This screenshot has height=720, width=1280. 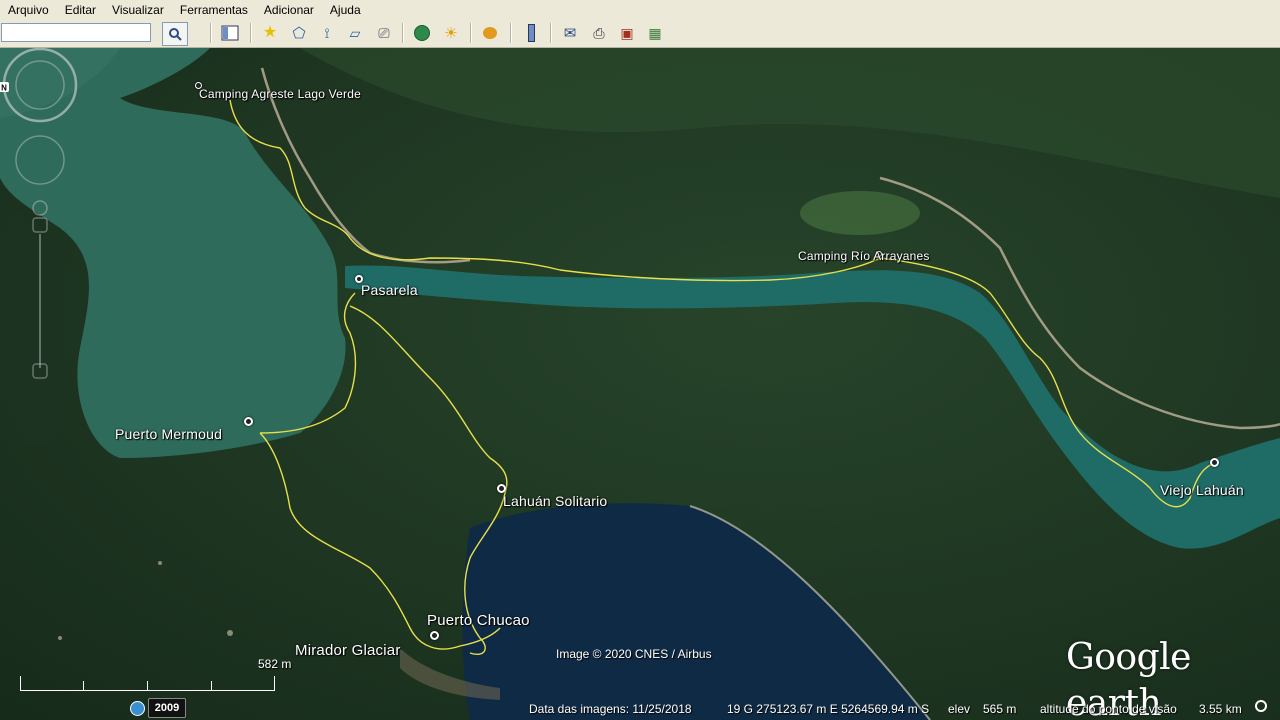 What do you see at coordinates (640, 34) in the screenshot?
I see `toolbar: ★ ⬠ ⟟ ▱ ⎚ ☀ ✉ ⎙ ▣ ▦` at bounding box center [640, 34].